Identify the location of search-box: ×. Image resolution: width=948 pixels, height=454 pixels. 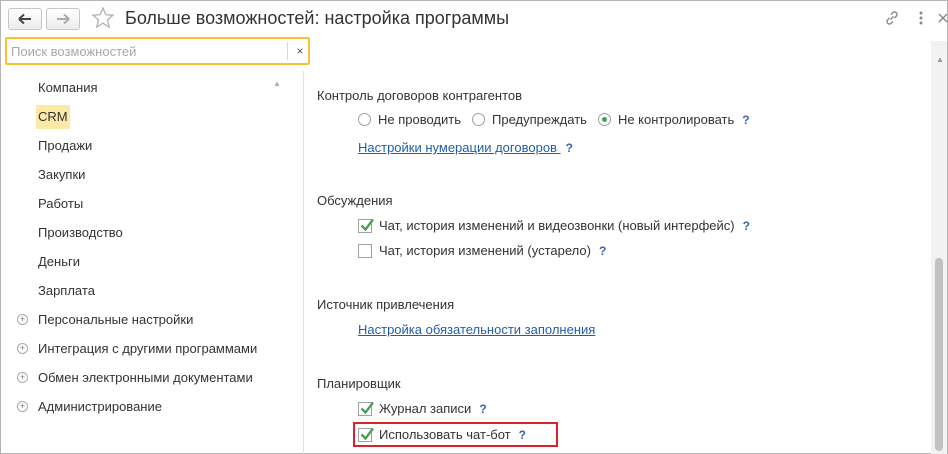
(157, 51).